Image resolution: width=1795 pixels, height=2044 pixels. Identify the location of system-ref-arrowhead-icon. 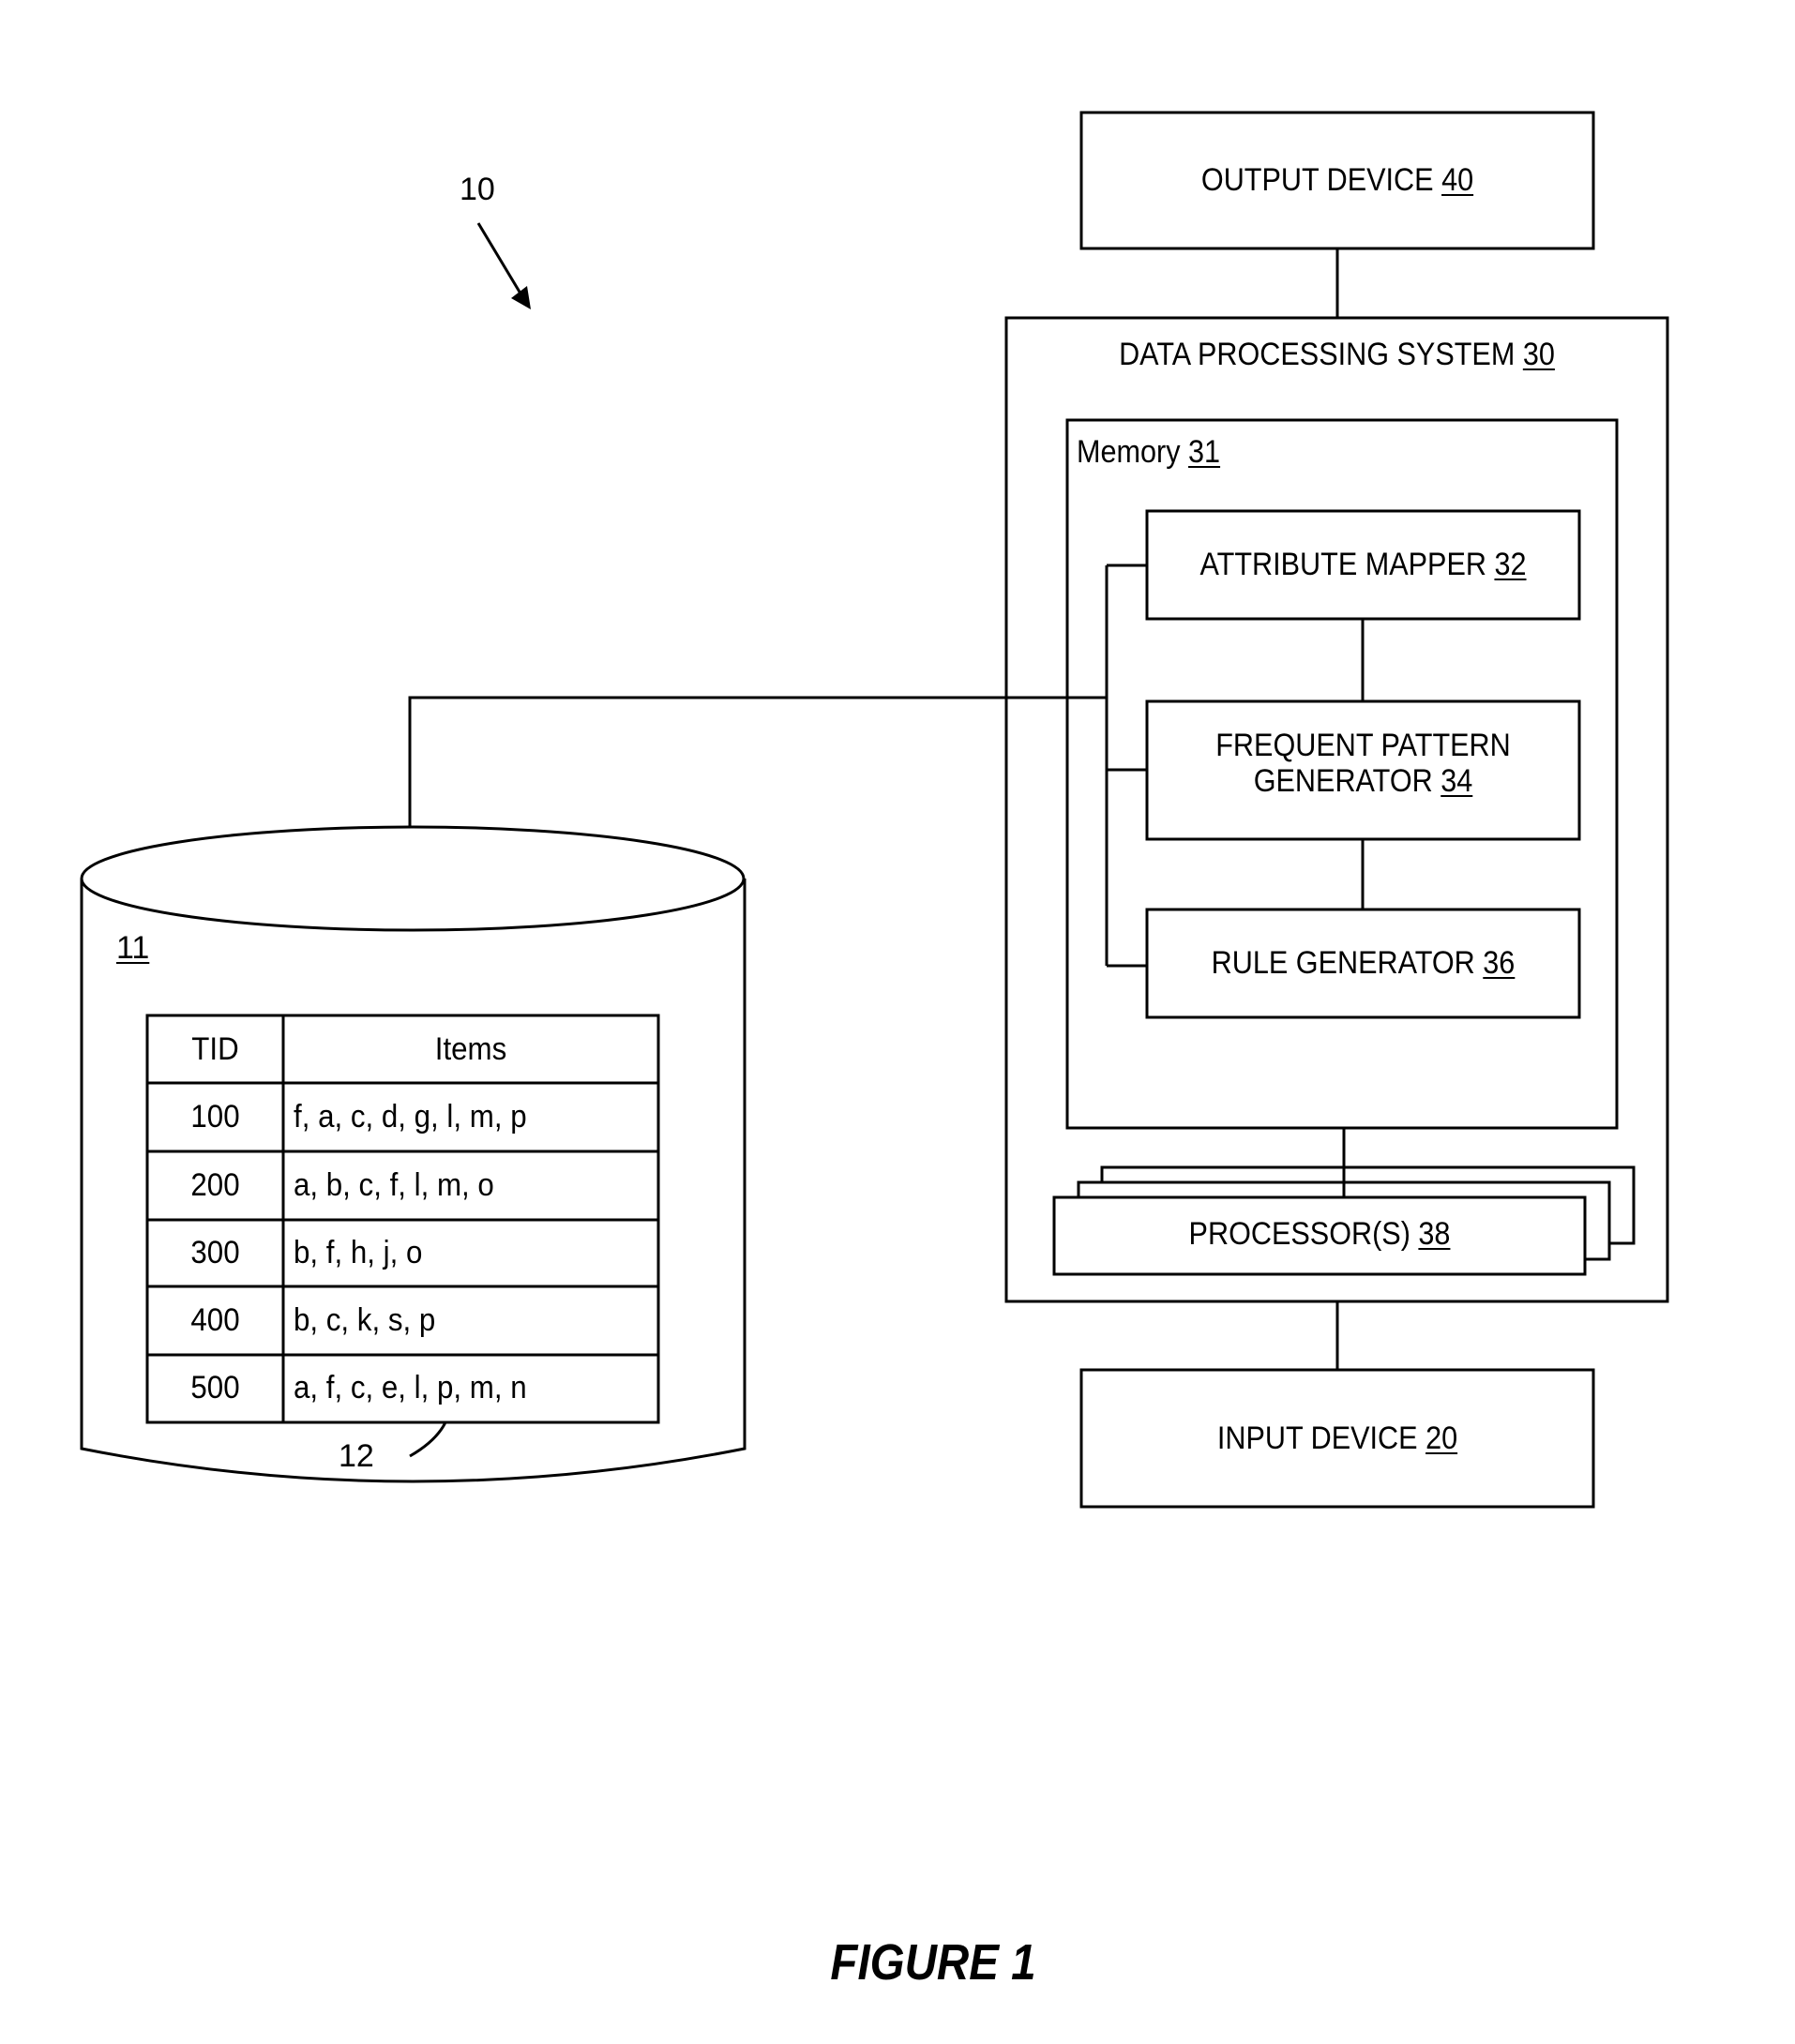
(521, 298).